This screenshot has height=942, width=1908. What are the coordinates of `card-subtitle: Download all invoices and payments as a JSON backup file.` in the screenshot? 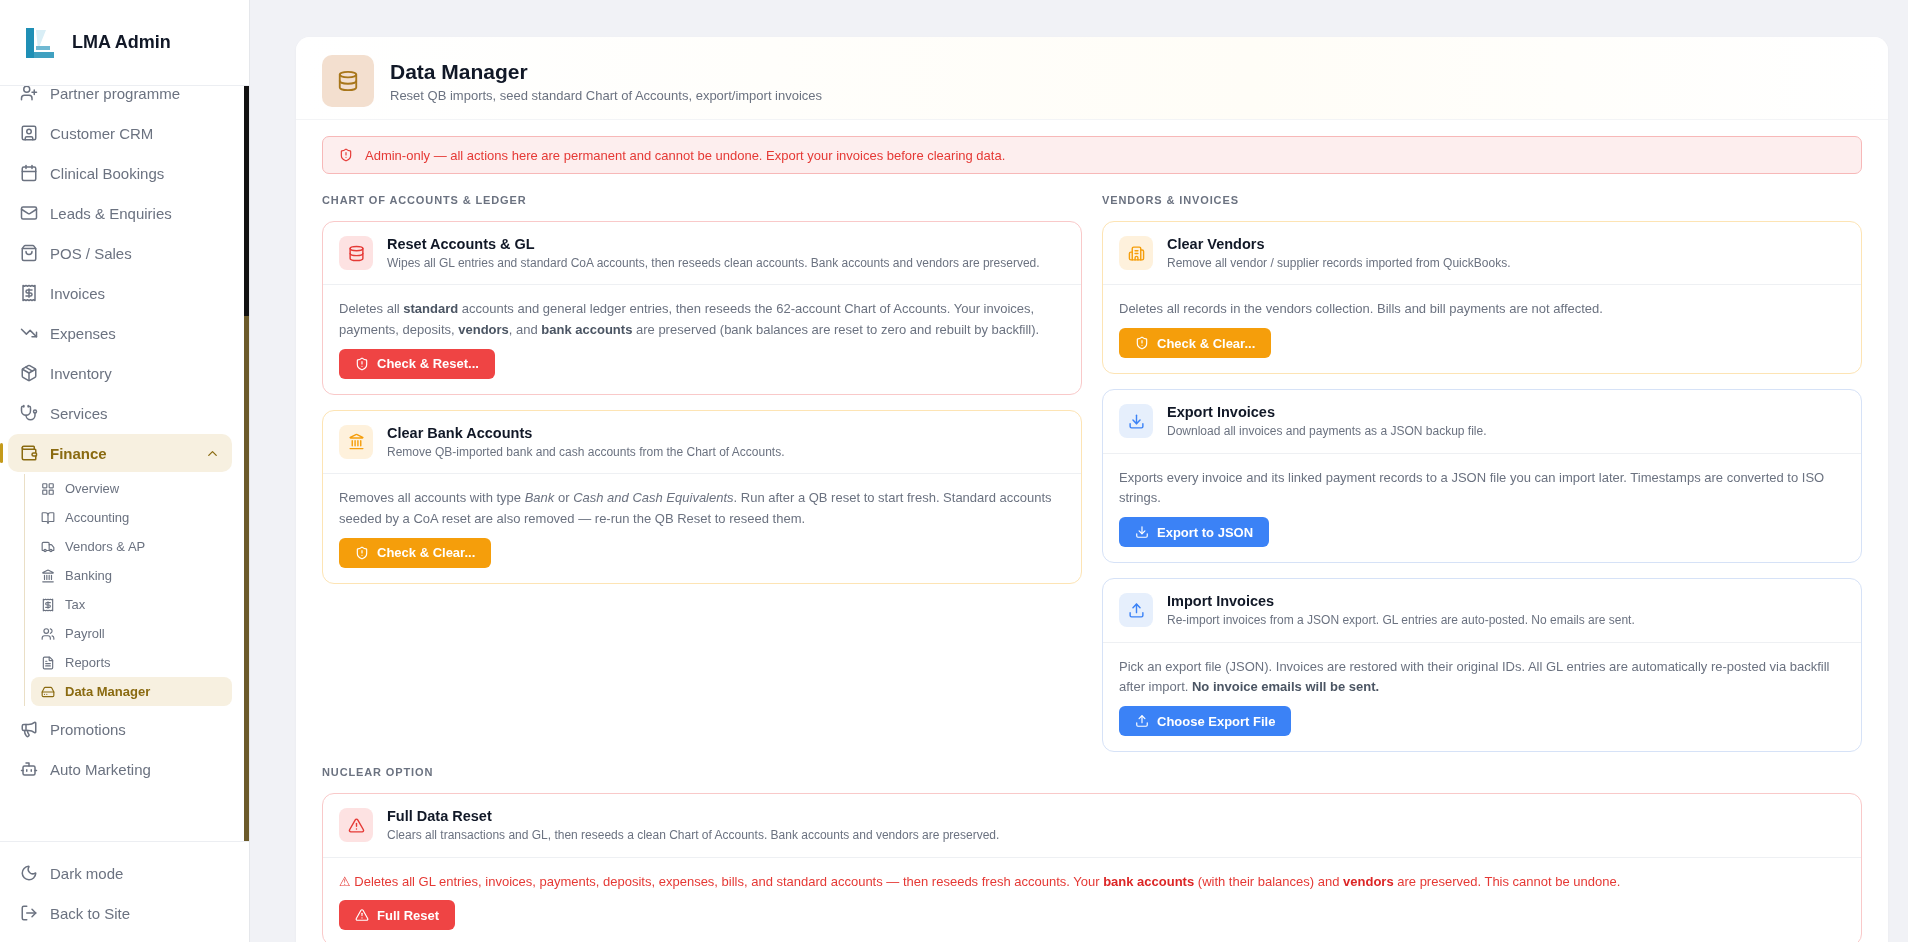 It's located at (1327, 432).